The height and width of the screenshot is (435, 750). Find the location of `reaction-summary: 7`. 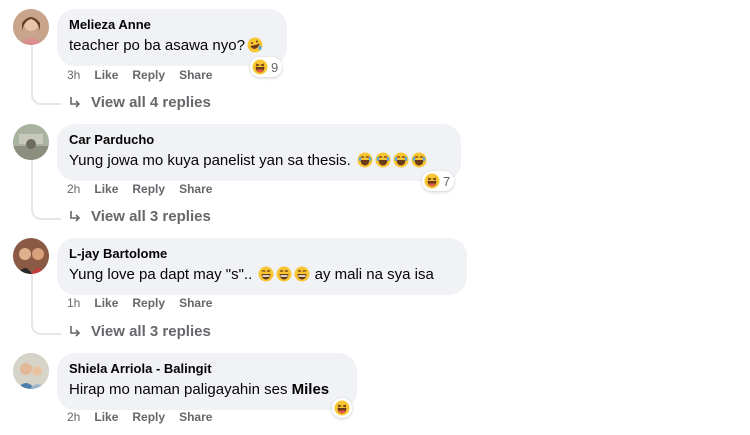

reaction-summary: 7 is located at coordinates (438, 181).